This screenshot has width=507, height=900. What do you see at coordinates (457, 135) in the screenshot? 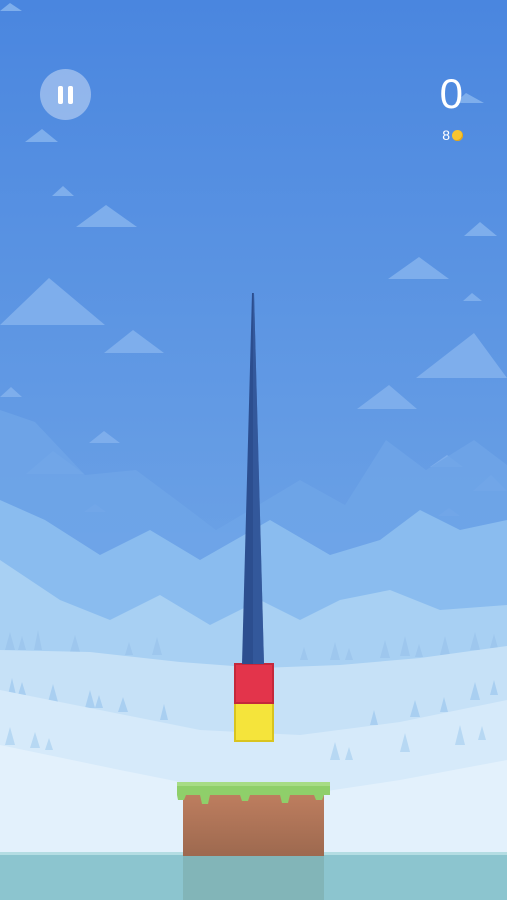
I see `coin-icon` at bounding box center [457, 135].